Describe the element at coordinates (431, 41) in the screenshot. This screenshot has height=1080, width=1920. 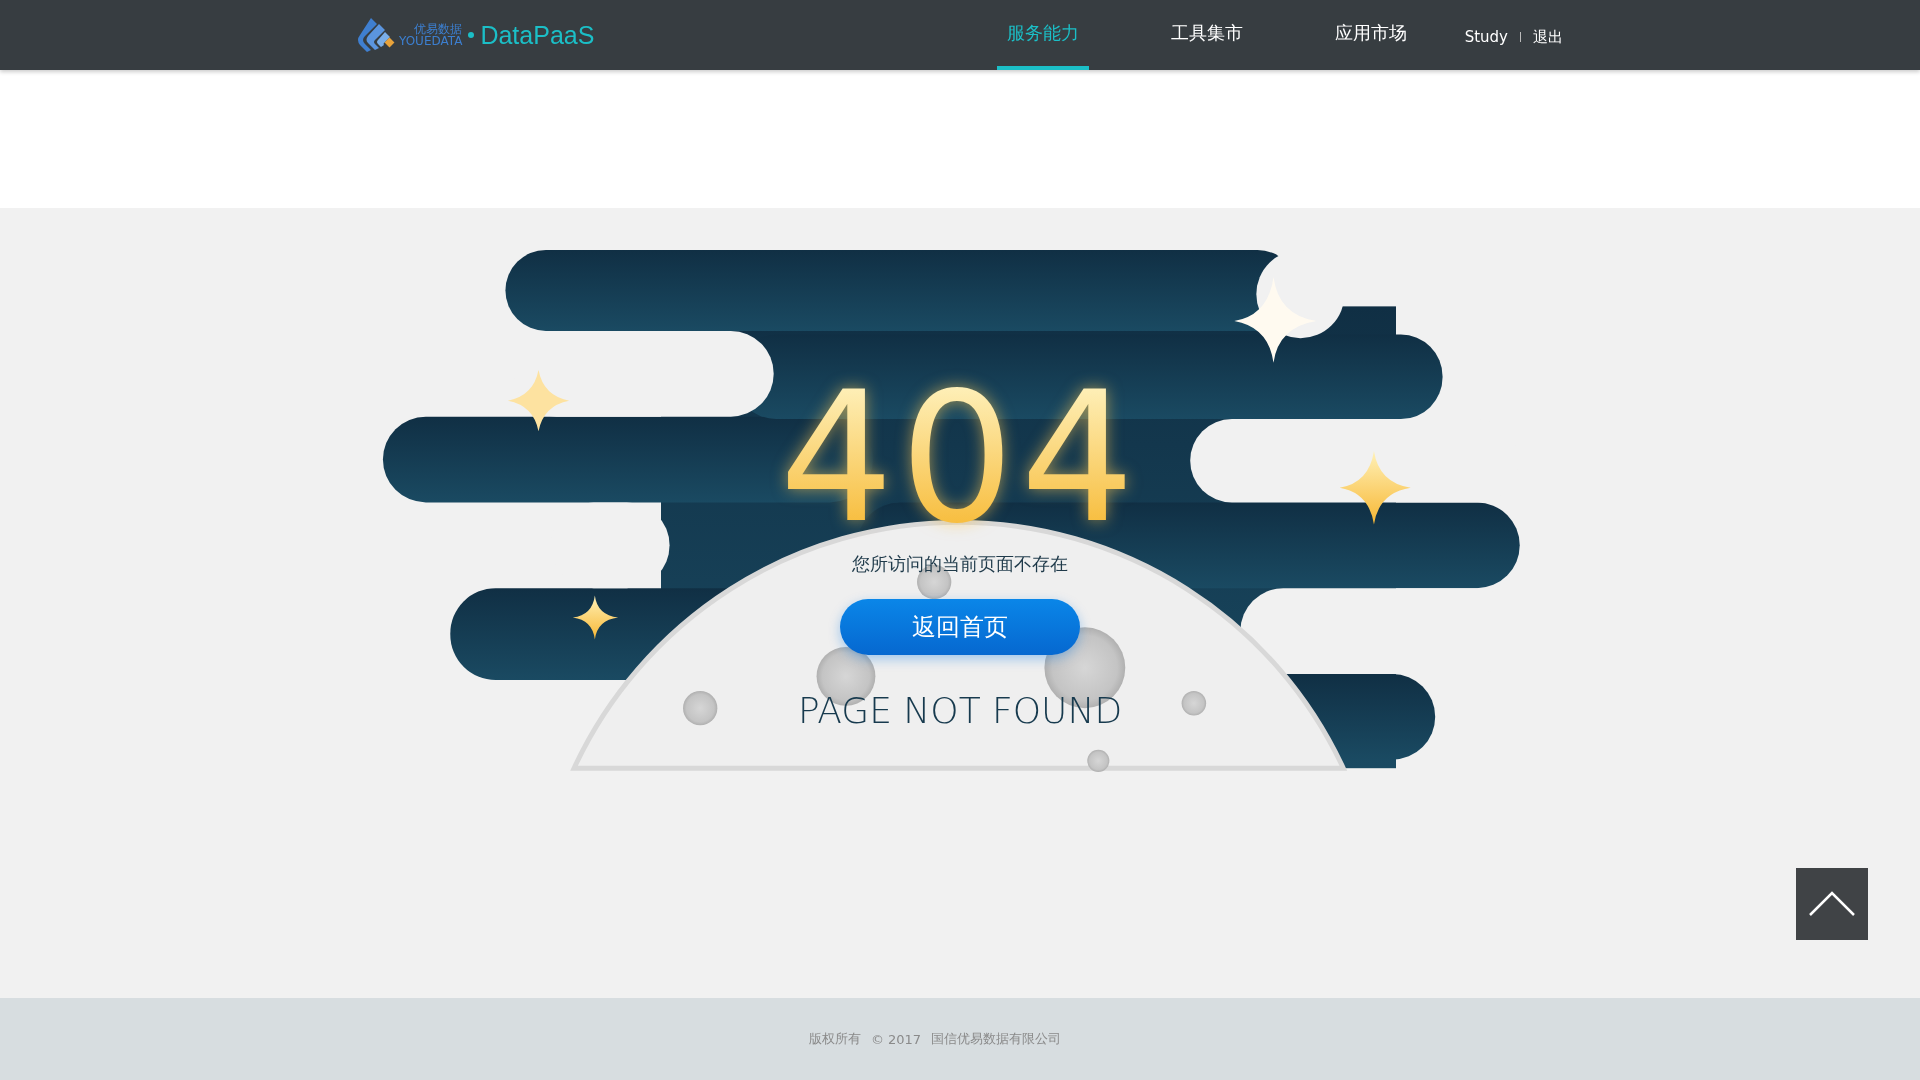
I see `logo-english-text: YOUEDATA` at that location.